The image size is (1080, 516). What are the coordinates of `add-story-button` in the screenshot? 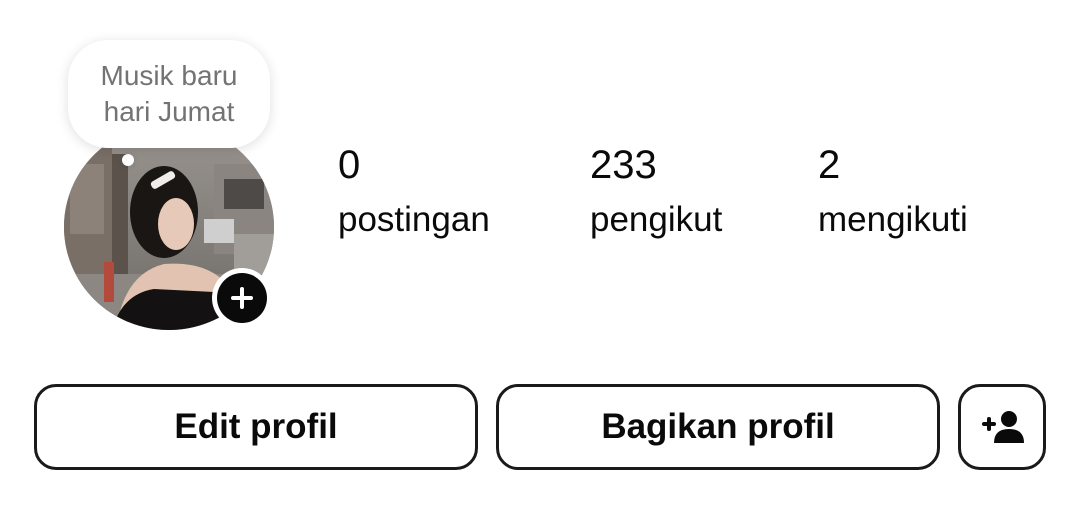 It's located at (242, 298).